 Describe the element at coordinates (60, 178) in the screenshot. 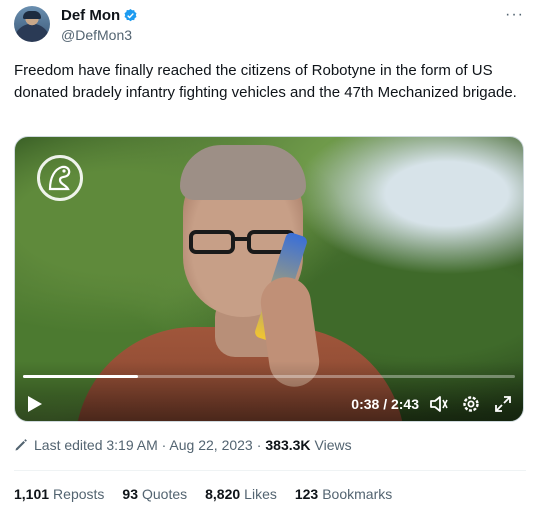

I see `channel-logo-watermark` at that location.